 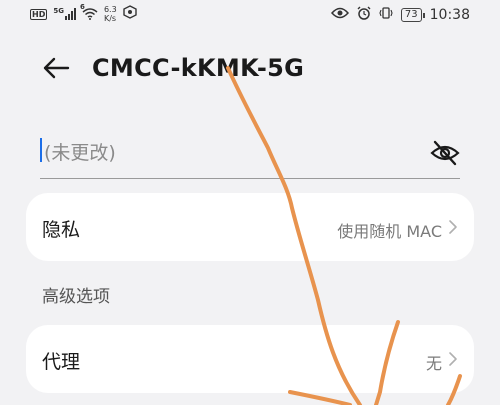 I want to click on net-speed-value: 6.3, so click(x=110, y=9).